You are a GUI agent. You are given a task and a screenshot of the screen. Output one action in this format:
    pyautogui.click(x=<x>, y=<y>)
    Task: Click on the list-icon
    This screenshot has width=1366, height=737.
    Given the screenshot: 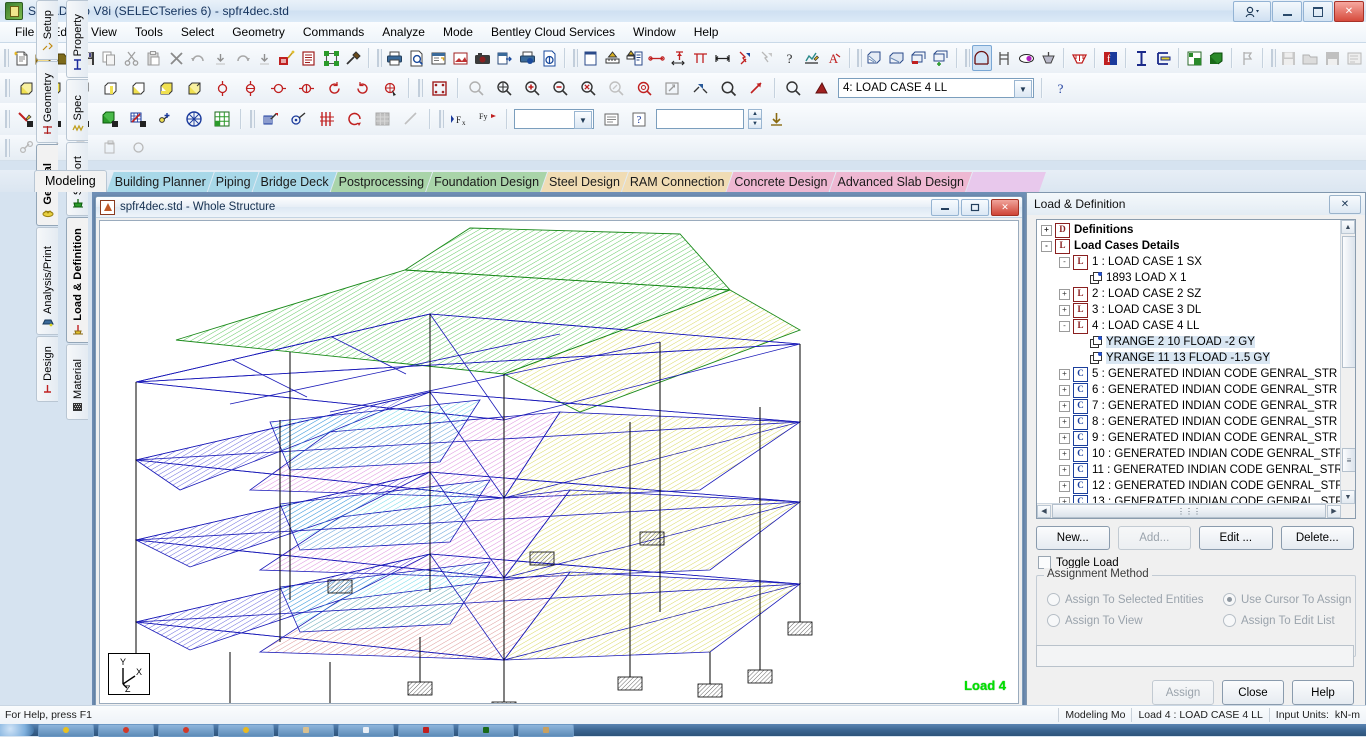 What is the action you would take?
    pyautogui.click(x=611, y=119)
    